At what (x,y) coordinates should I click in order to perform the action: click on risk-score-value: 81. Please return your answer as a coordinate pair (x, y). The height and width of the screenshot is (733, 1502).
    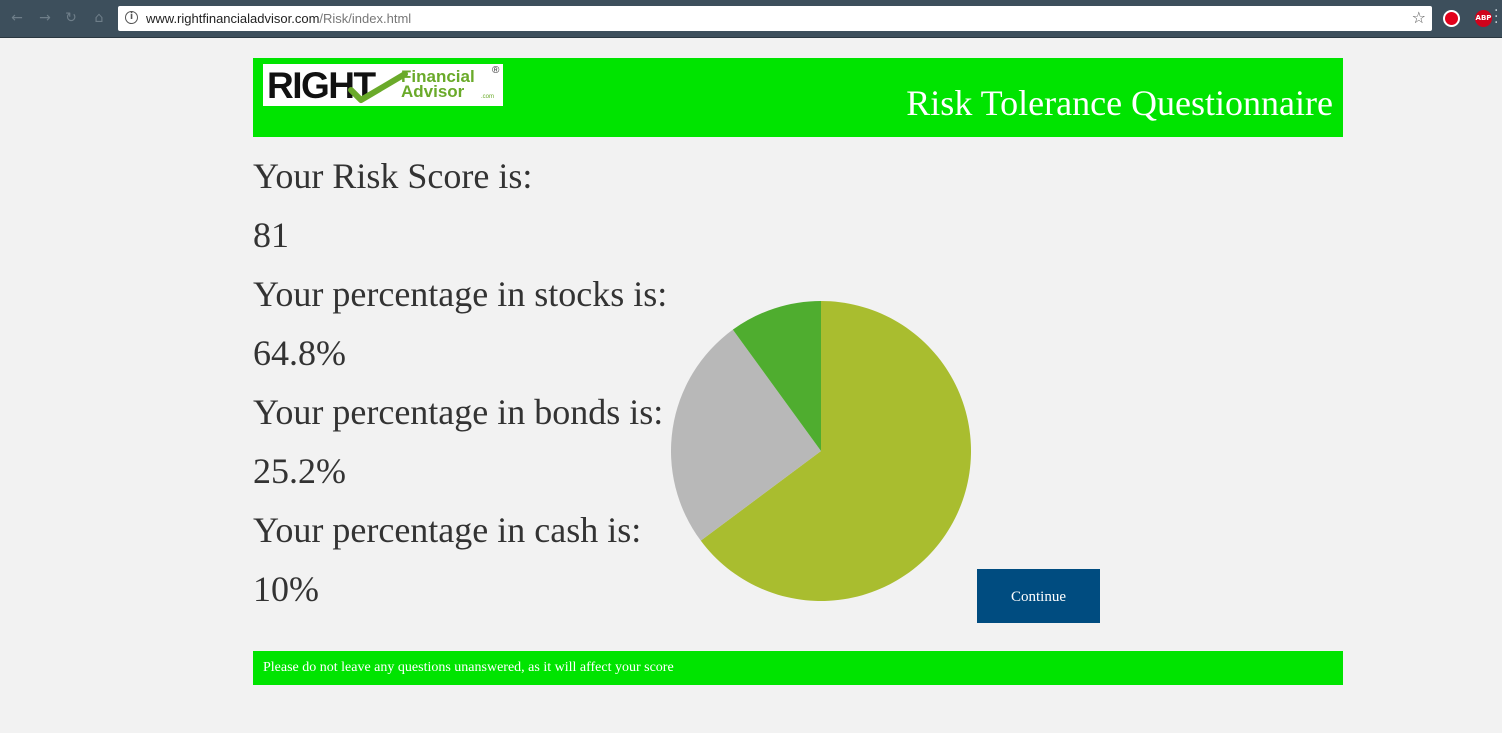
    Looking at the image, I should click on (271, 235).